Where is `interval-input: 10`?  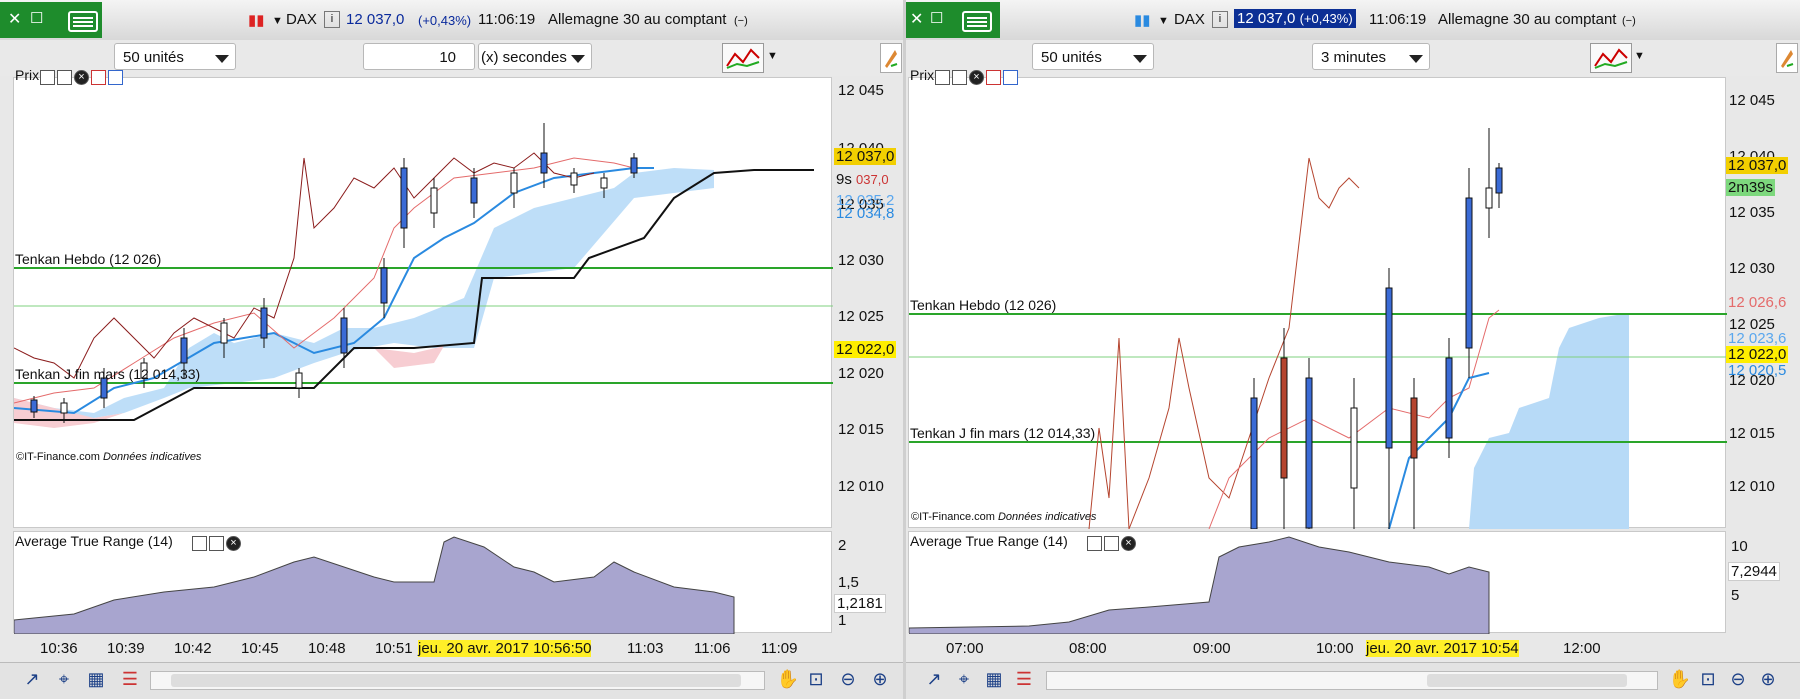
interval-input: 10 is located at coordinates (419, 56).